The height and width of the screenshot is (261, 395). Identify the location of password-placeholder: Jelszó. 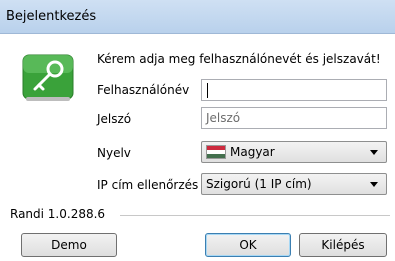
(223, 118).